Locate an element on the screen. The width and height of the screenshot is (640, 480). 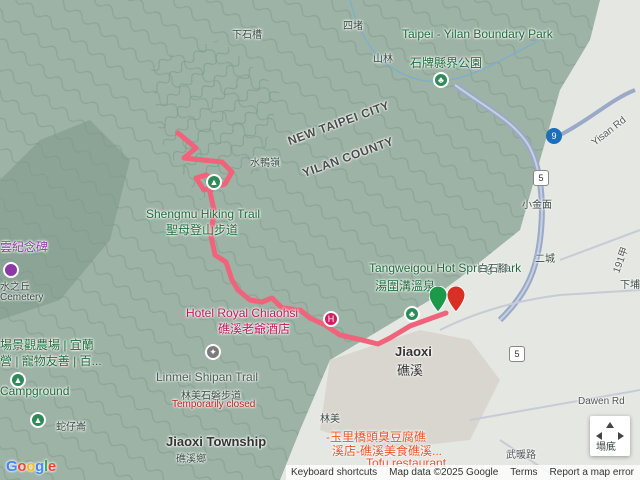
highway-shield-5b: 5 is located at coordinates (517, 354).